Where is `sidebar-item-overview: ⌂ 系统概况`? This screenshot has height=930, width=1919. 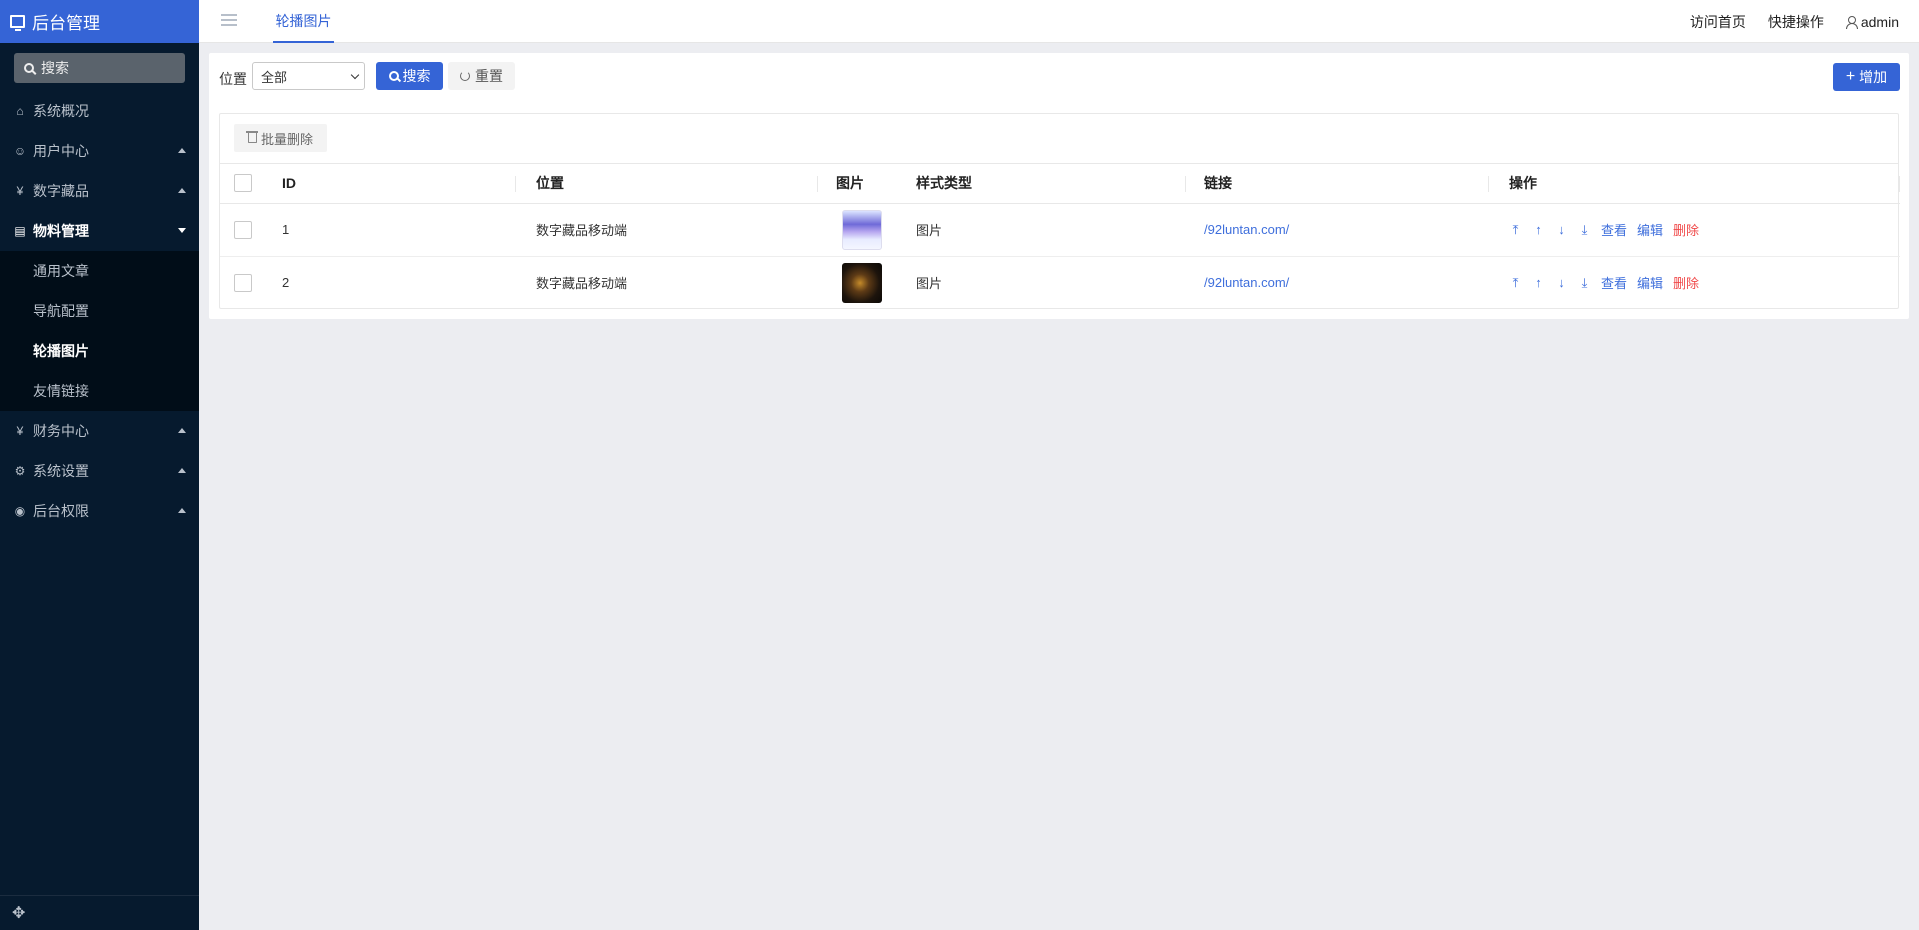 sidebar-item-overview: ⌂ 系统概况 is located at coordinates (99, 111).